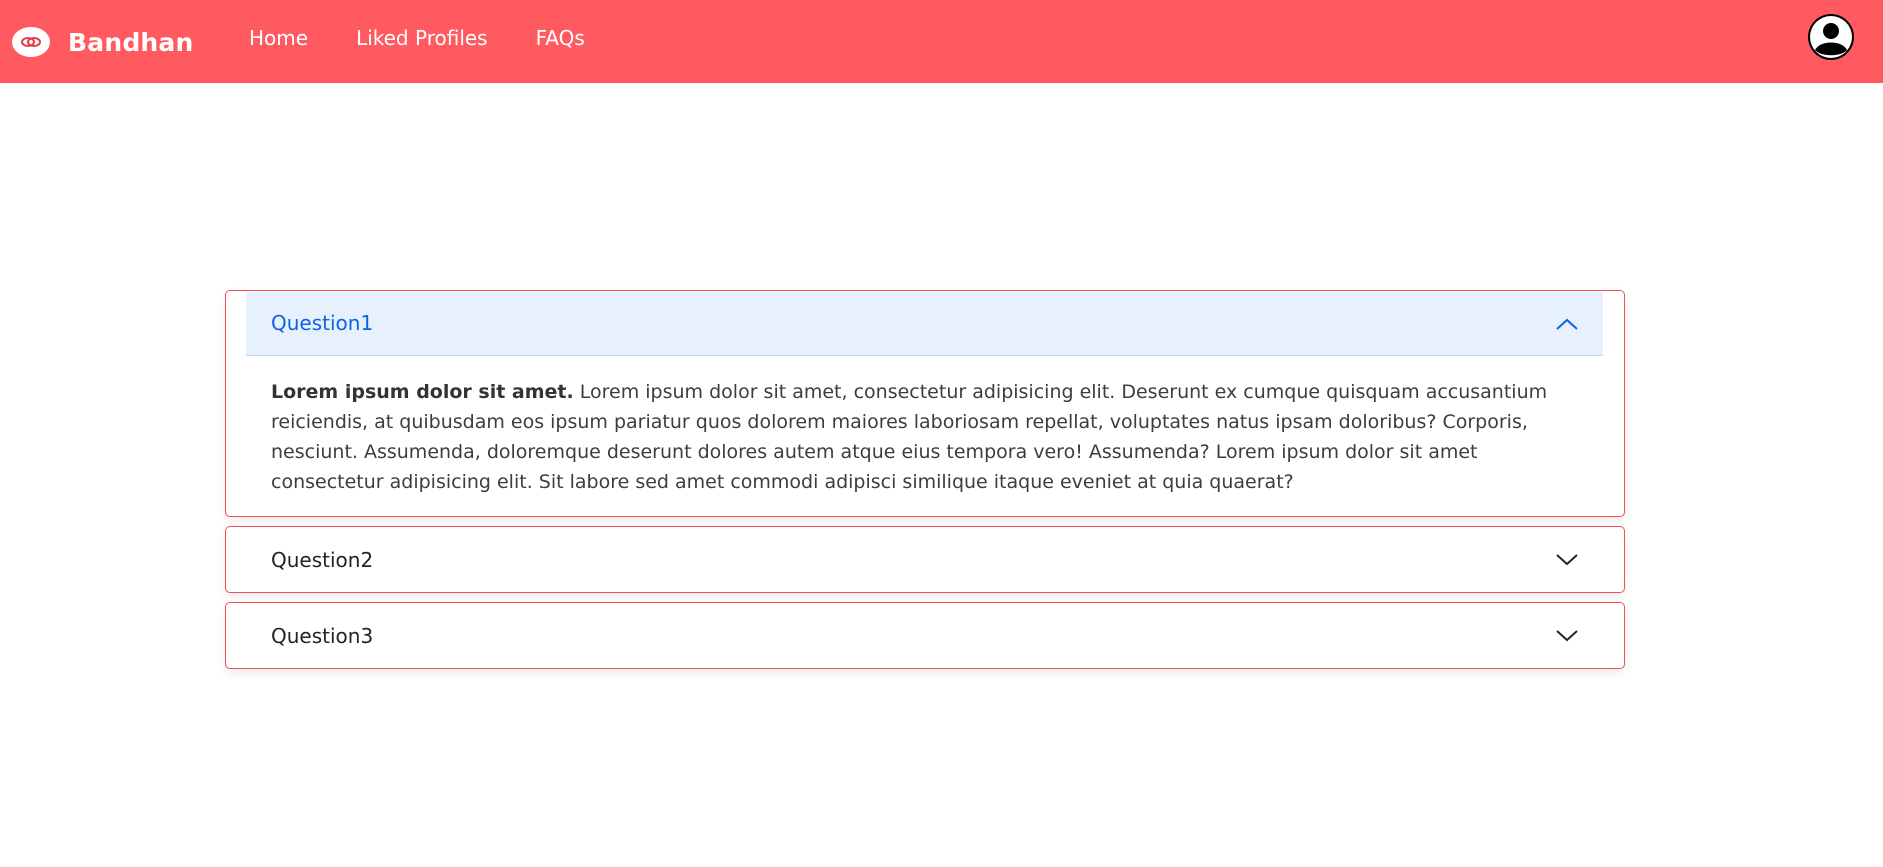  I want to click on nav-link-home: Home, so click(278, 38).